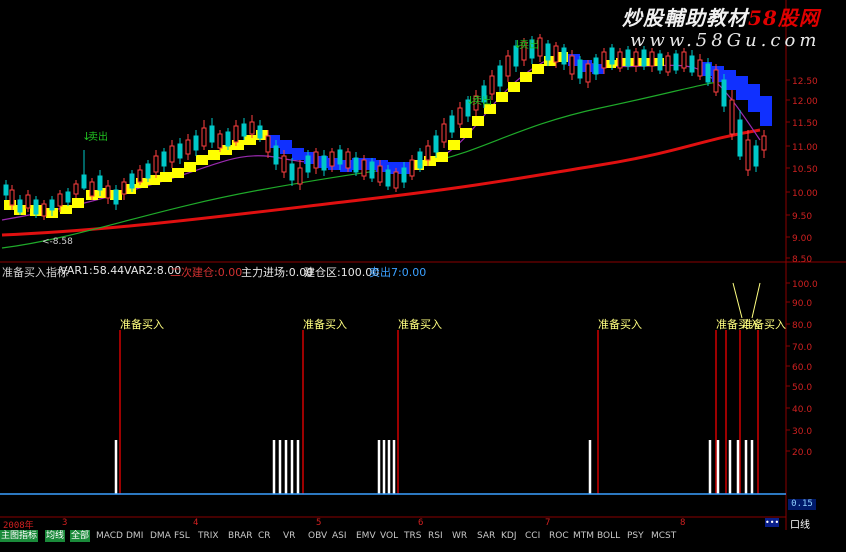  Describe the element at coordinates (339, 536) in the screenshot. I see `indicator-tab: ASI` at that location.